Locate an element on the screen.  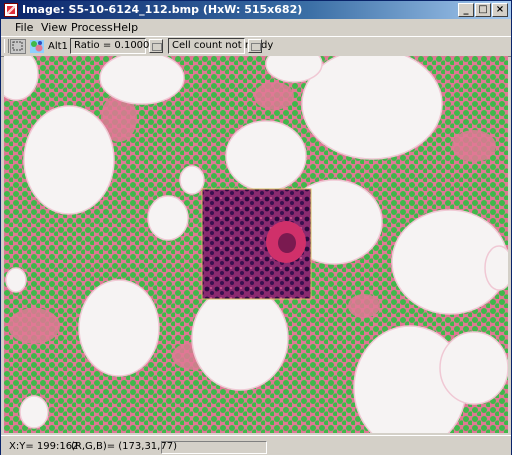
progress-bar is located at coordinates (214, 447).